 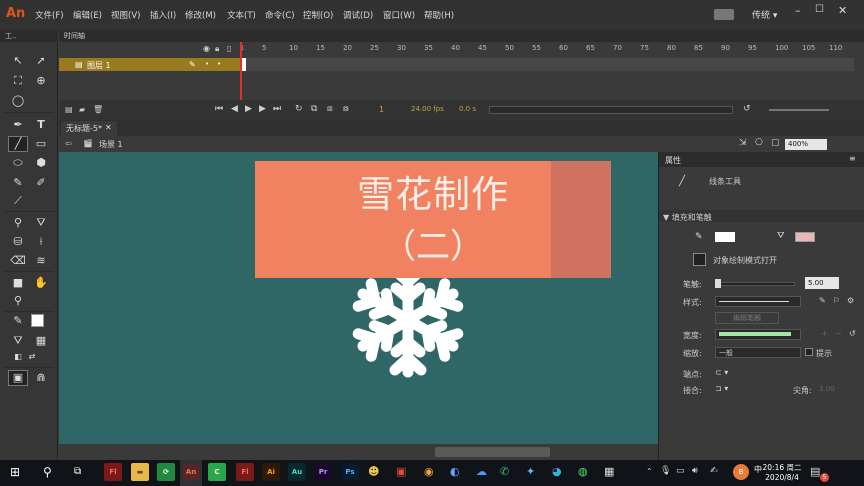 What do you see at coordinates (548, 64) in the screenshot?
I see `frame-track` at bounding box center [548, 64].